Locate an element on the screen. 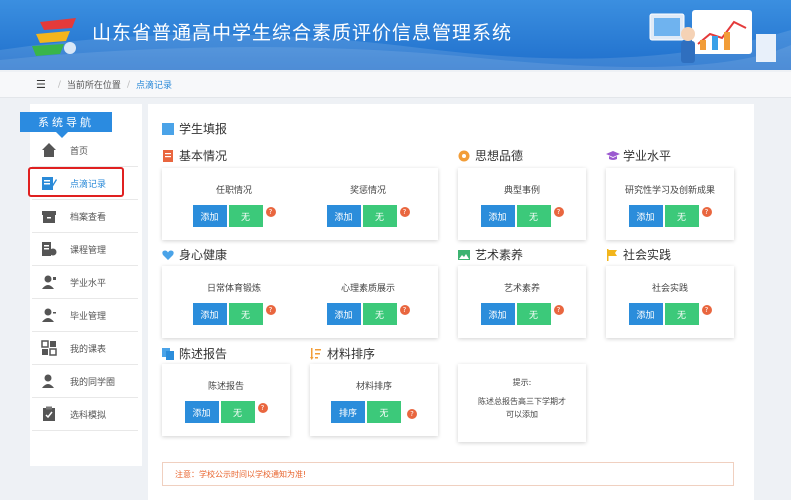 The height and width of the screenshot is (500, 791). image-icon is located at coordinates (464, 255).